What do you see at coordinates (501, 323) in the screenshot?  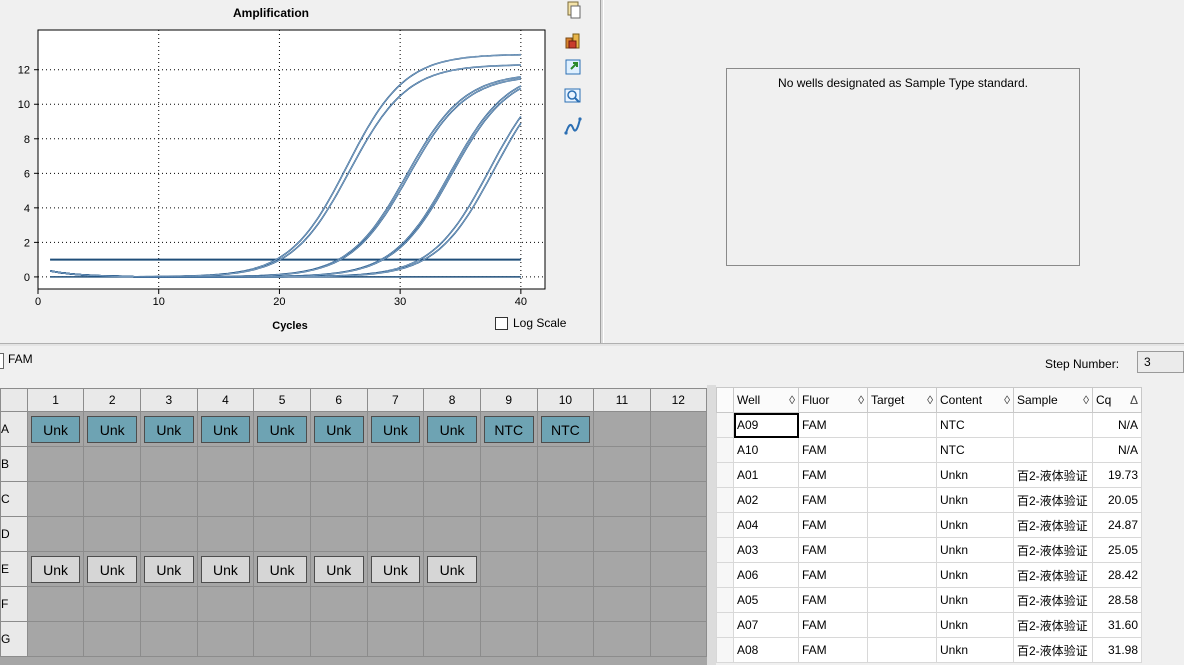 I see `log-scale-check-box` at bounding box center [501, 323].